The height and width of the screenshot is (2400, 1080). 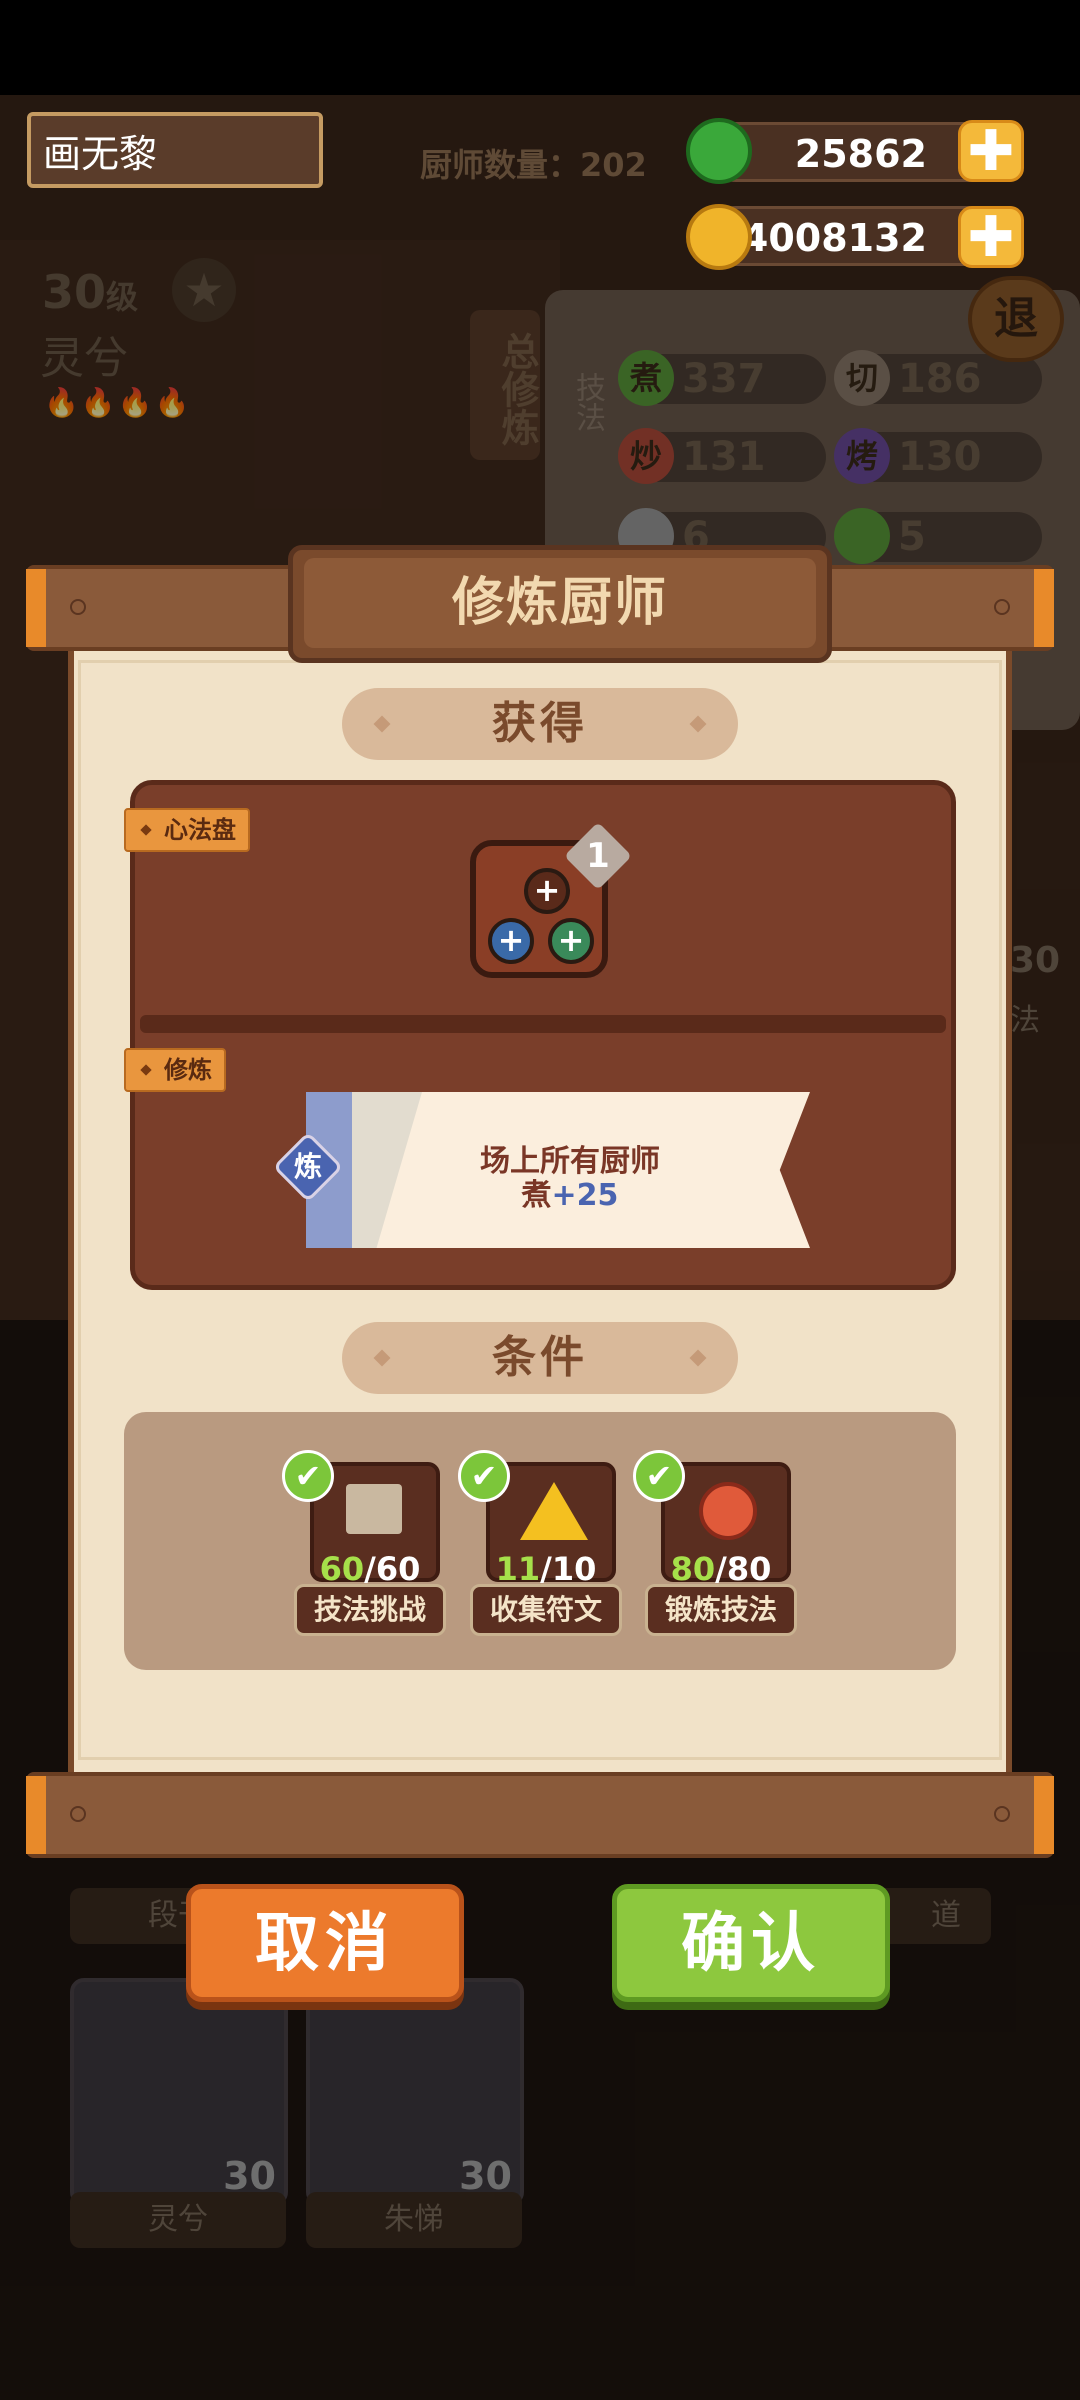 I want to click on condition-progress: 60/60, so click(x=370, y=1569).